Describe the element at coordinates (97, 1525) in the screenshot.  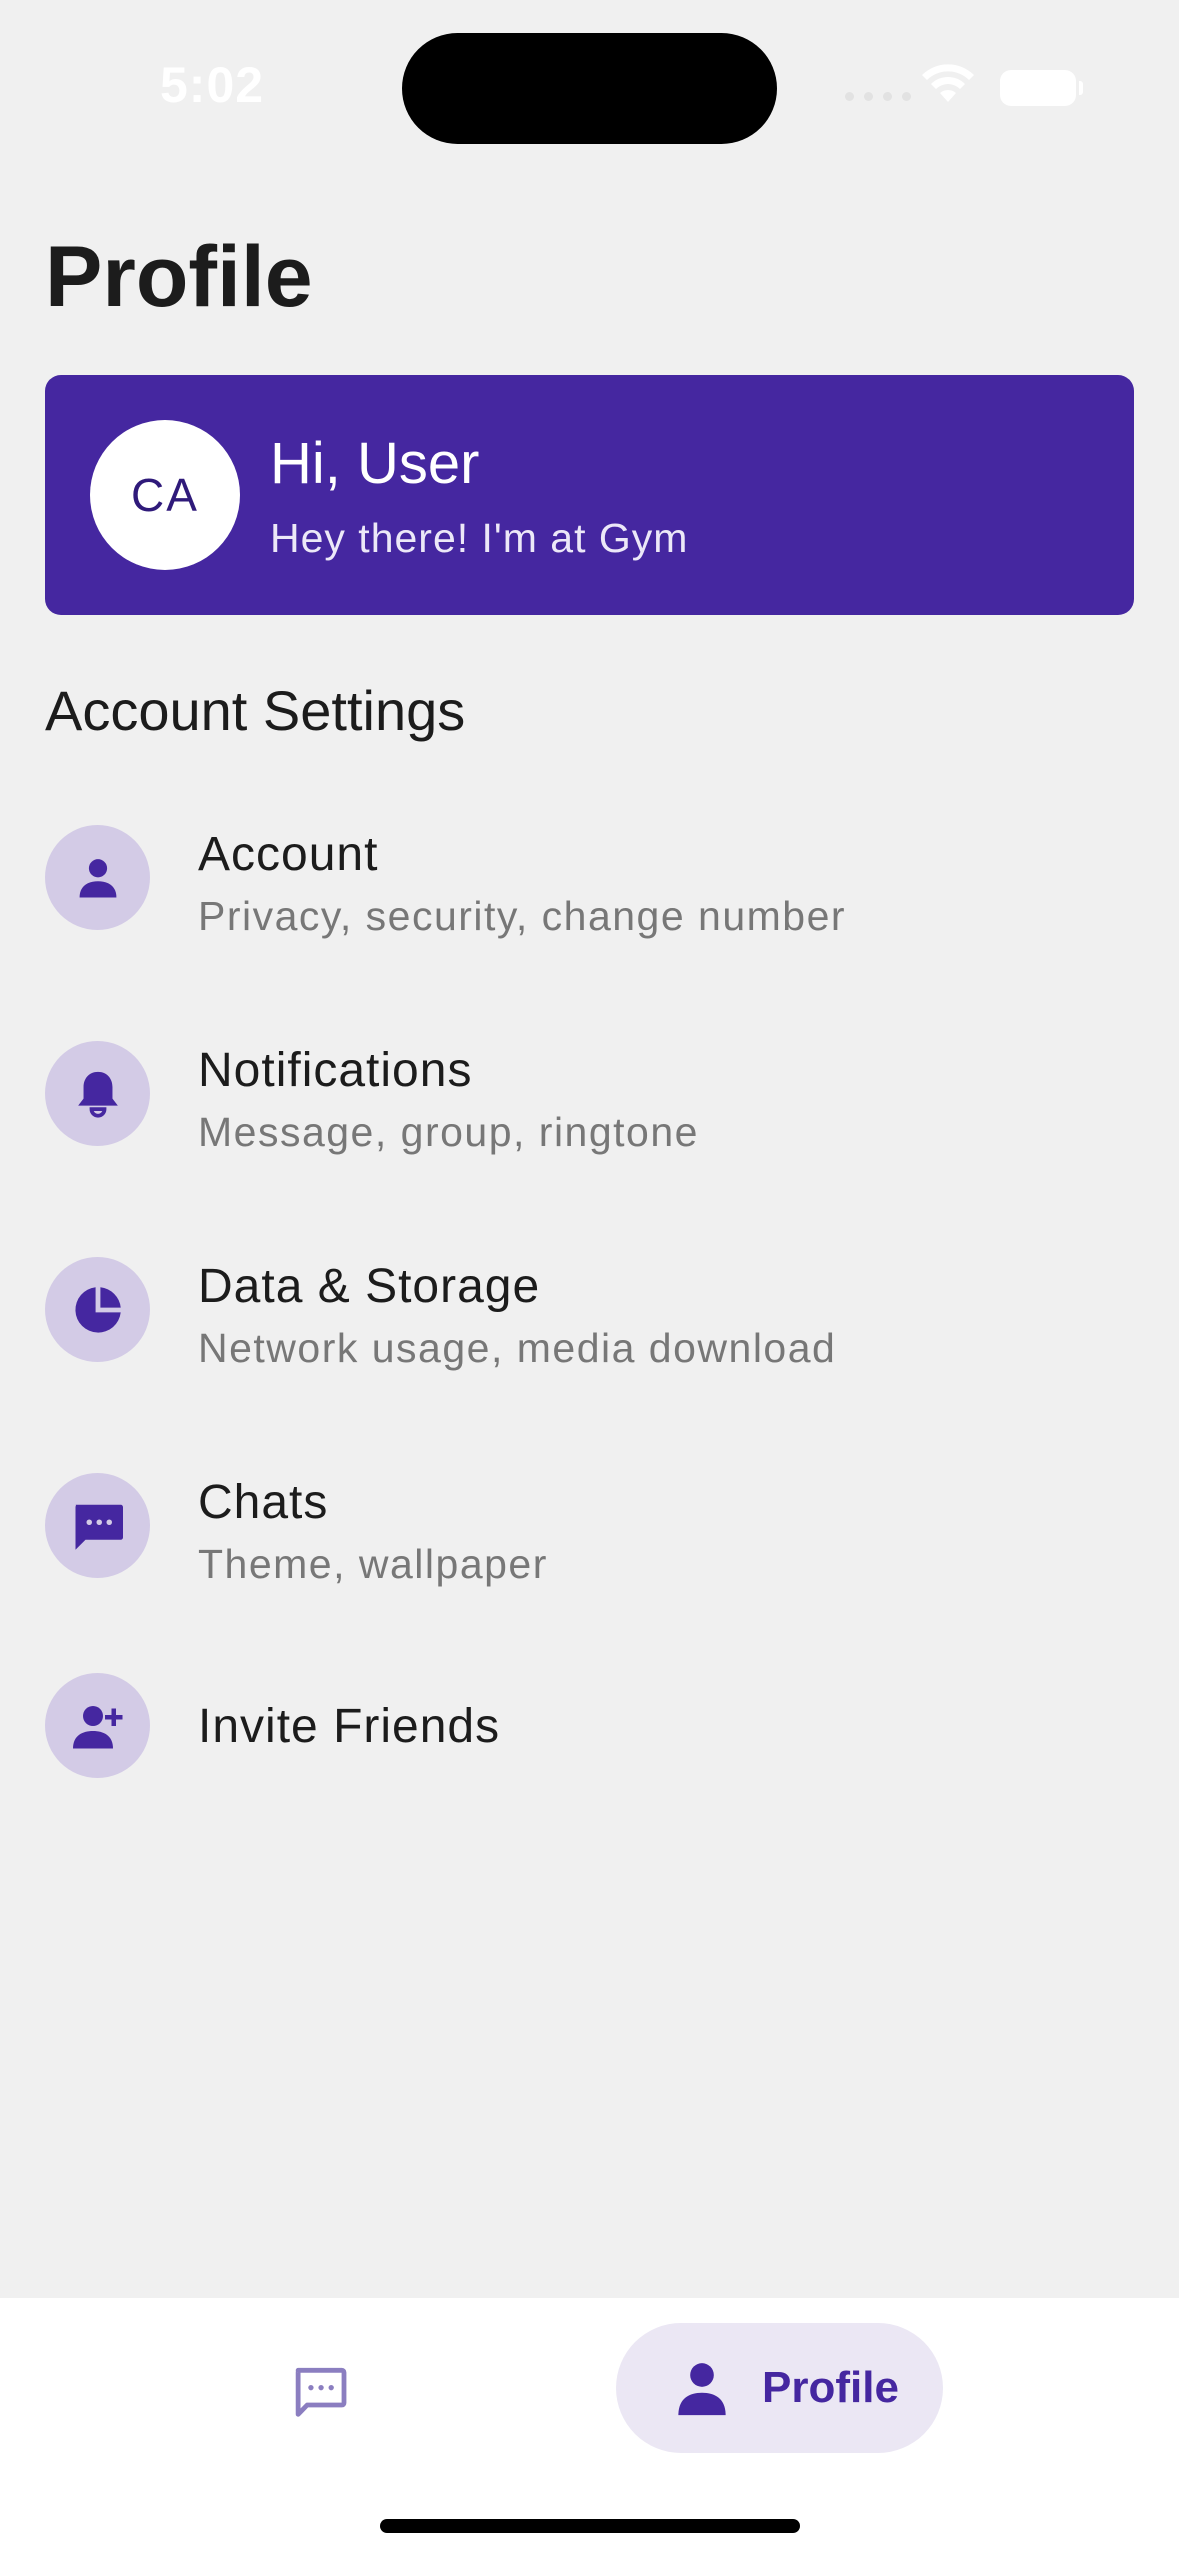
I see `chat-bubble-icon` at that location.